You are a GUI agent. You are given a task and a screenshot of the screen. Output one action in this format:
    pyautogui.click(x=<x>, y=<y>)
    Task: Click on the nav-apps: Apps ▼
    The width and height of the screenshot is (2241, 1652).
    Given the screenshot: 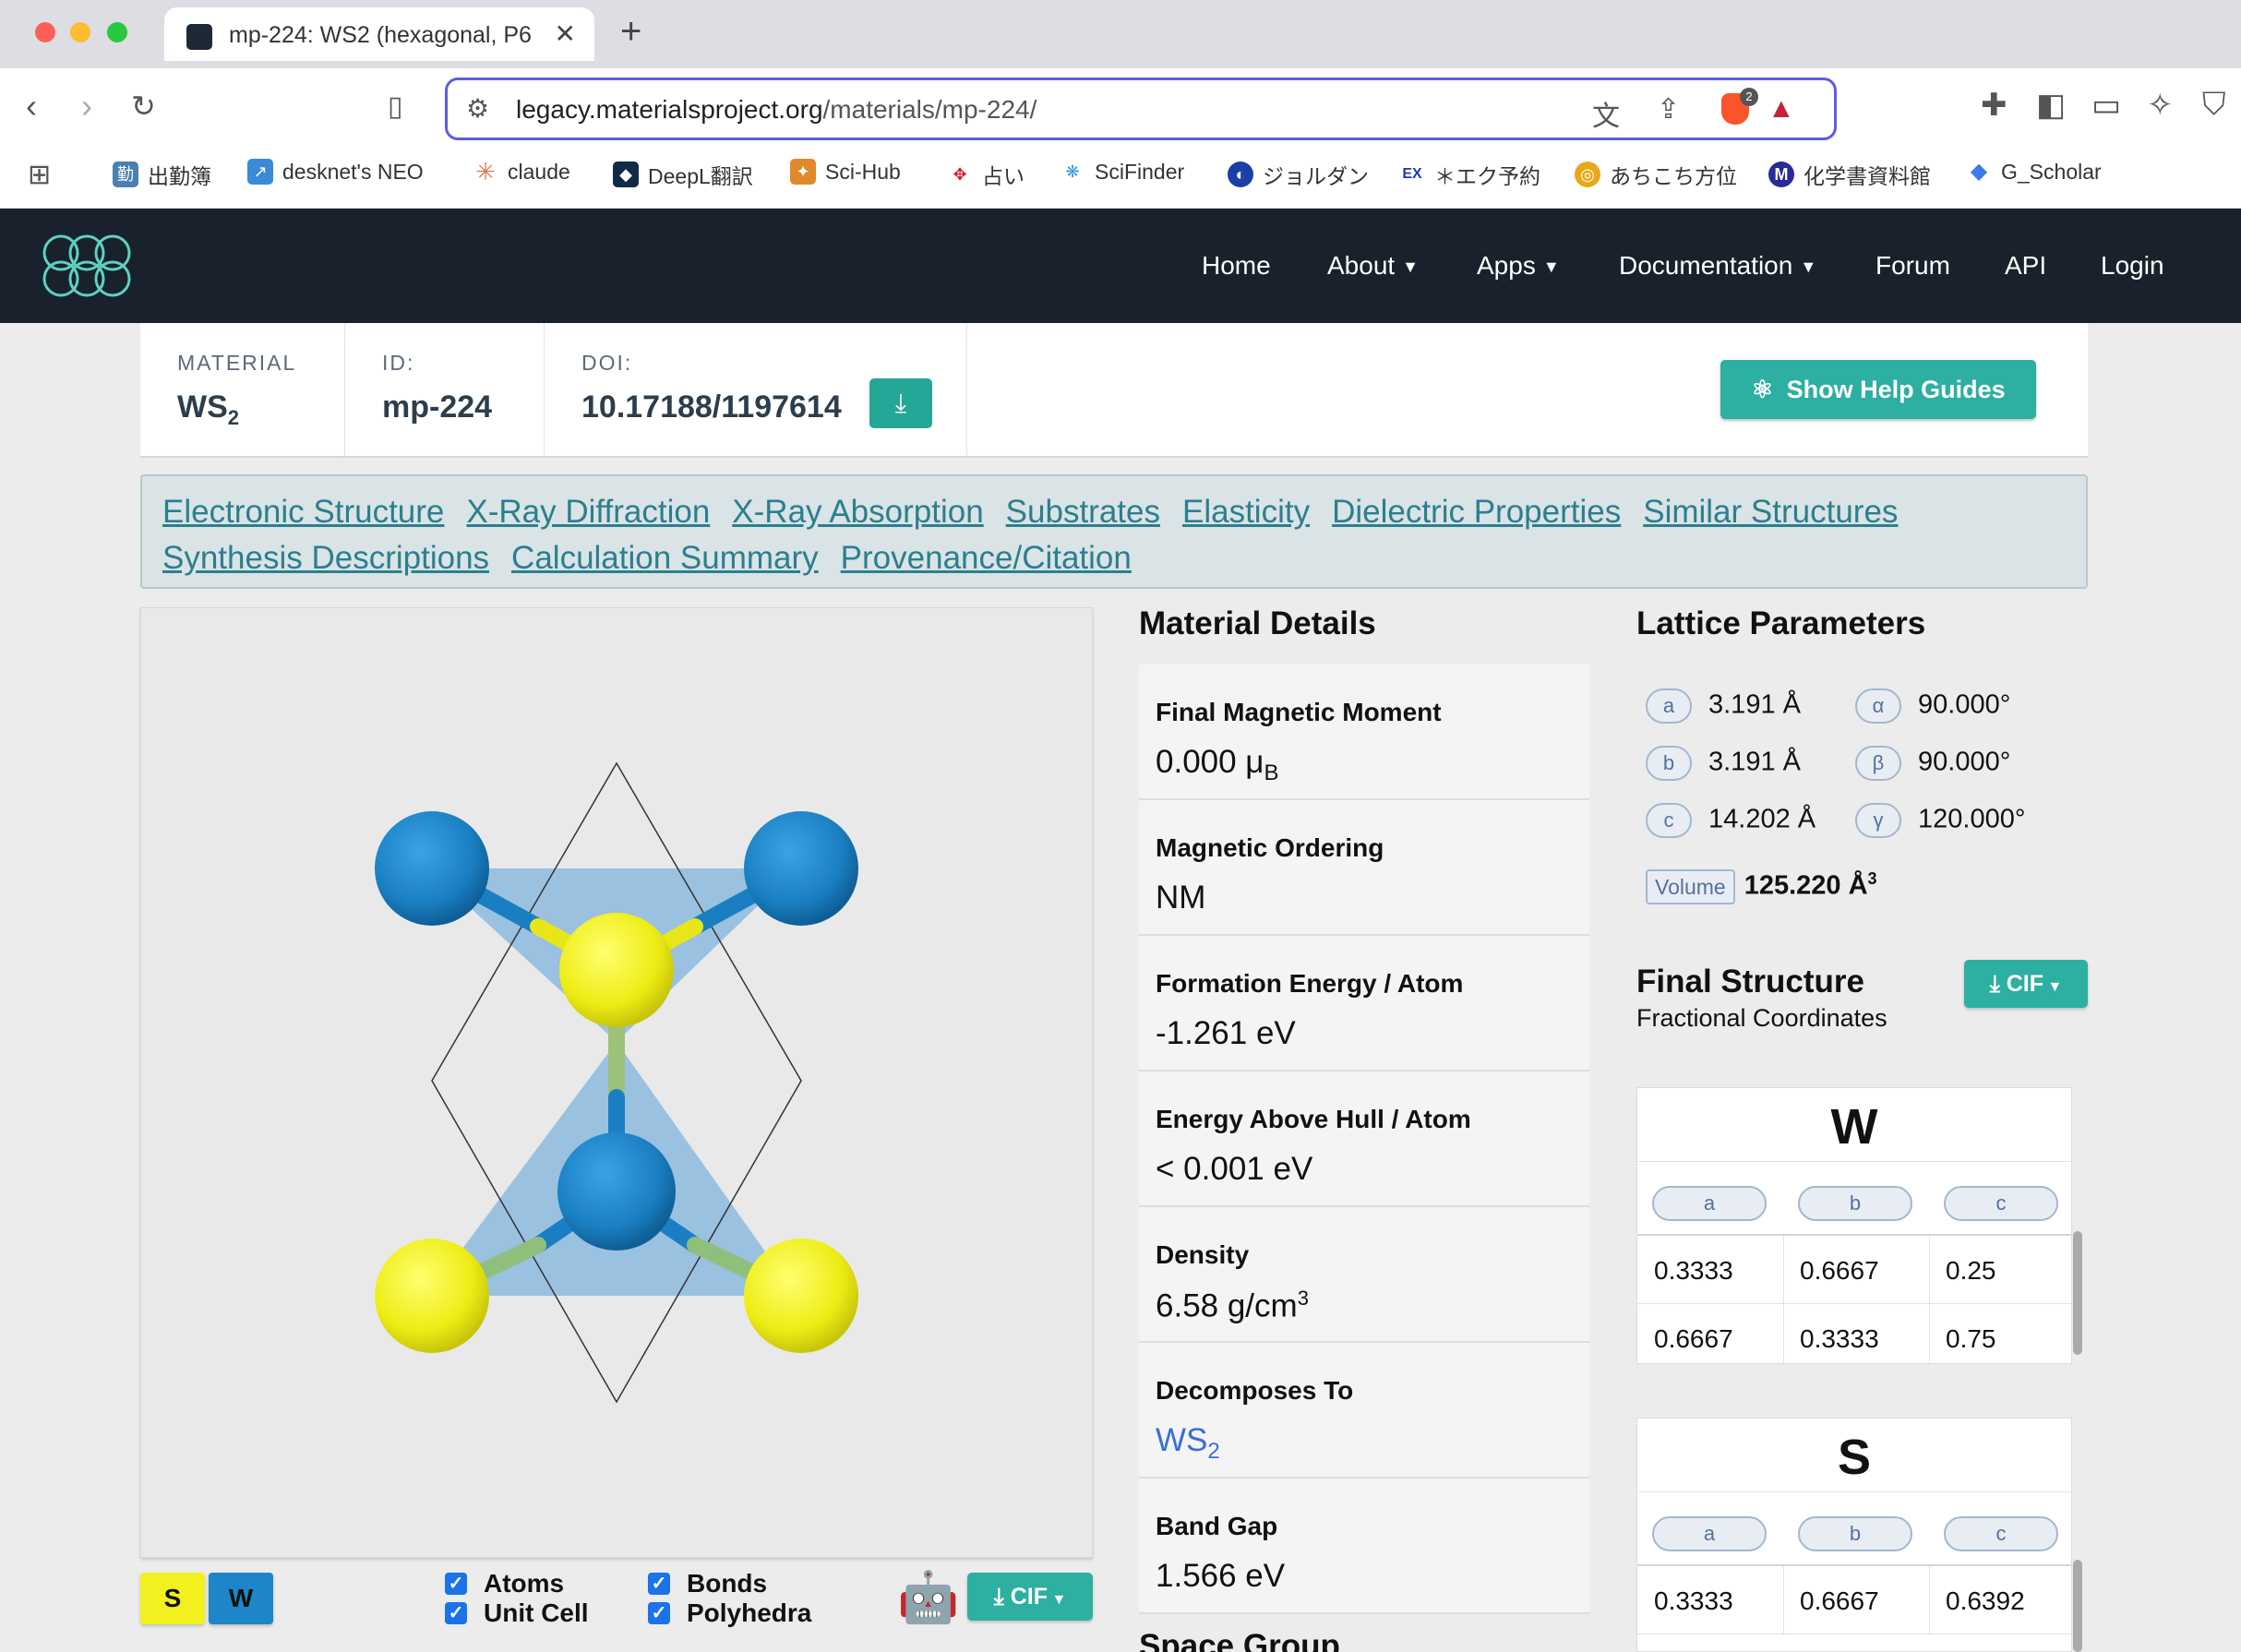 What is the action you would take?
    pyautogui.click(x=1519, y=266)
    